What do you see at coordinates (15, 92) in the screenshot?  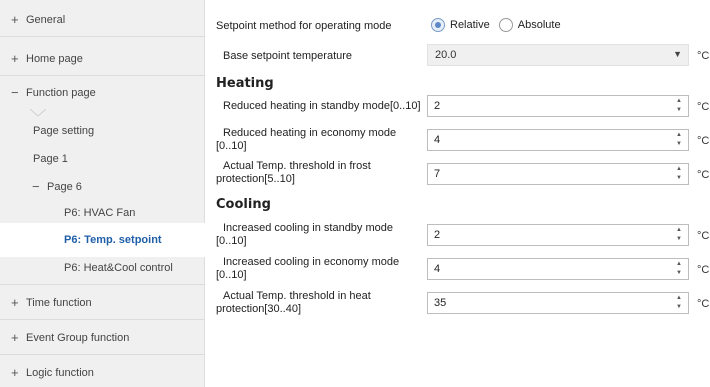 I see `collapse-icon: −` at bounding box center [15, 92].